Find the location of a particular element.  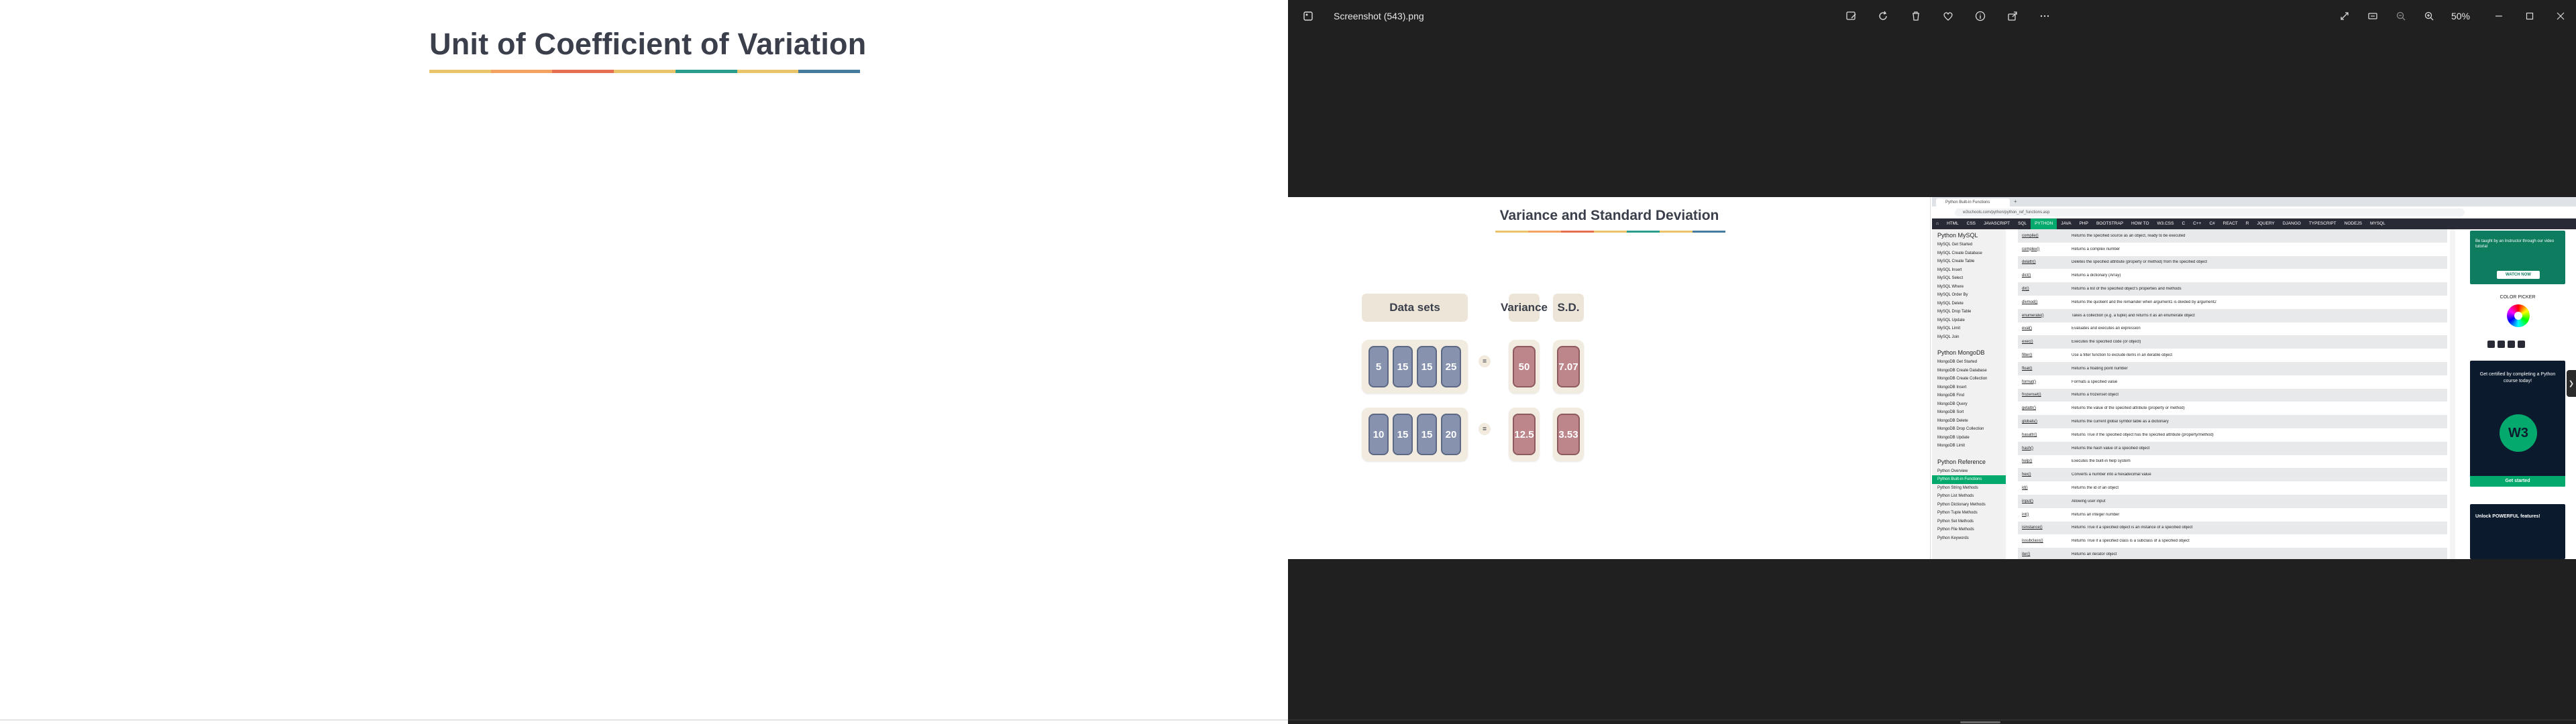

function-name-link: format() is located at coordinates (2029, 381).